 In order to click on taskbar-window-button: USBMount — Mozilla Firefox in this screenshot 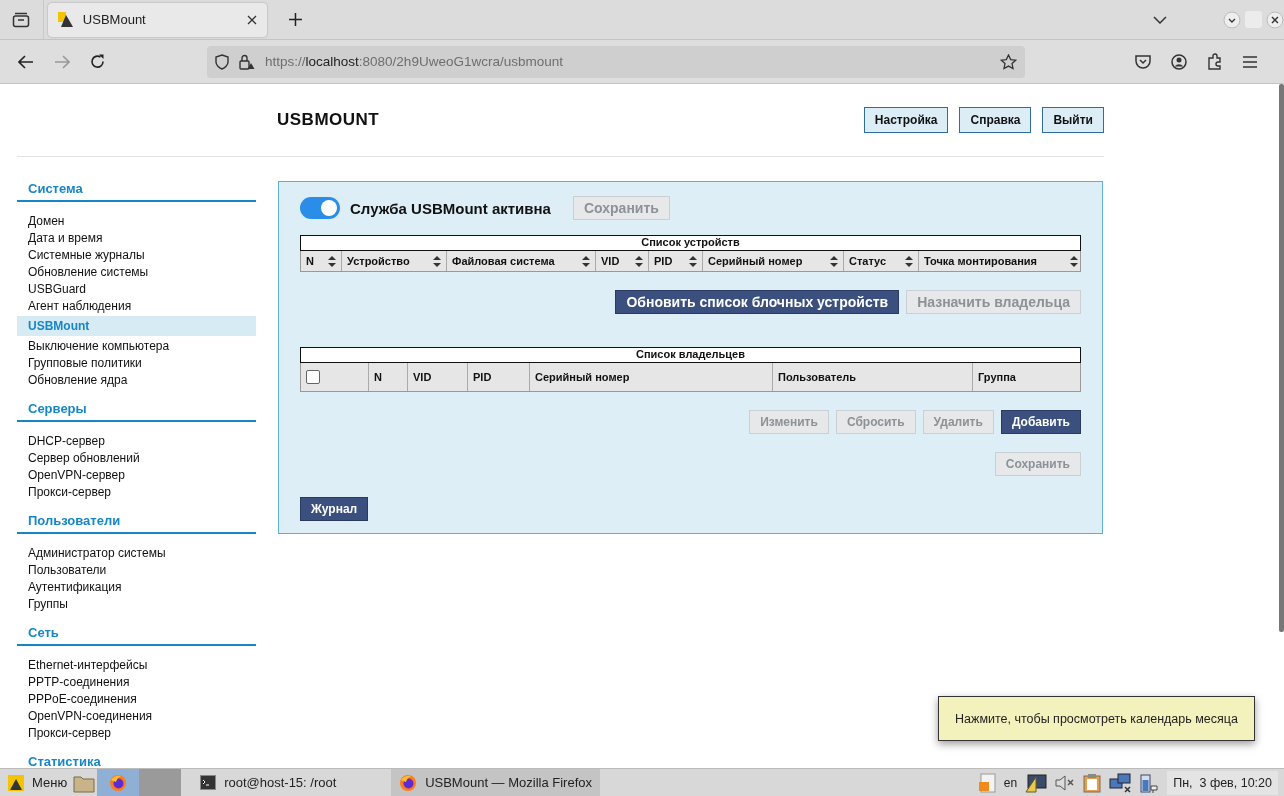, I will do `click(496, 782)`.